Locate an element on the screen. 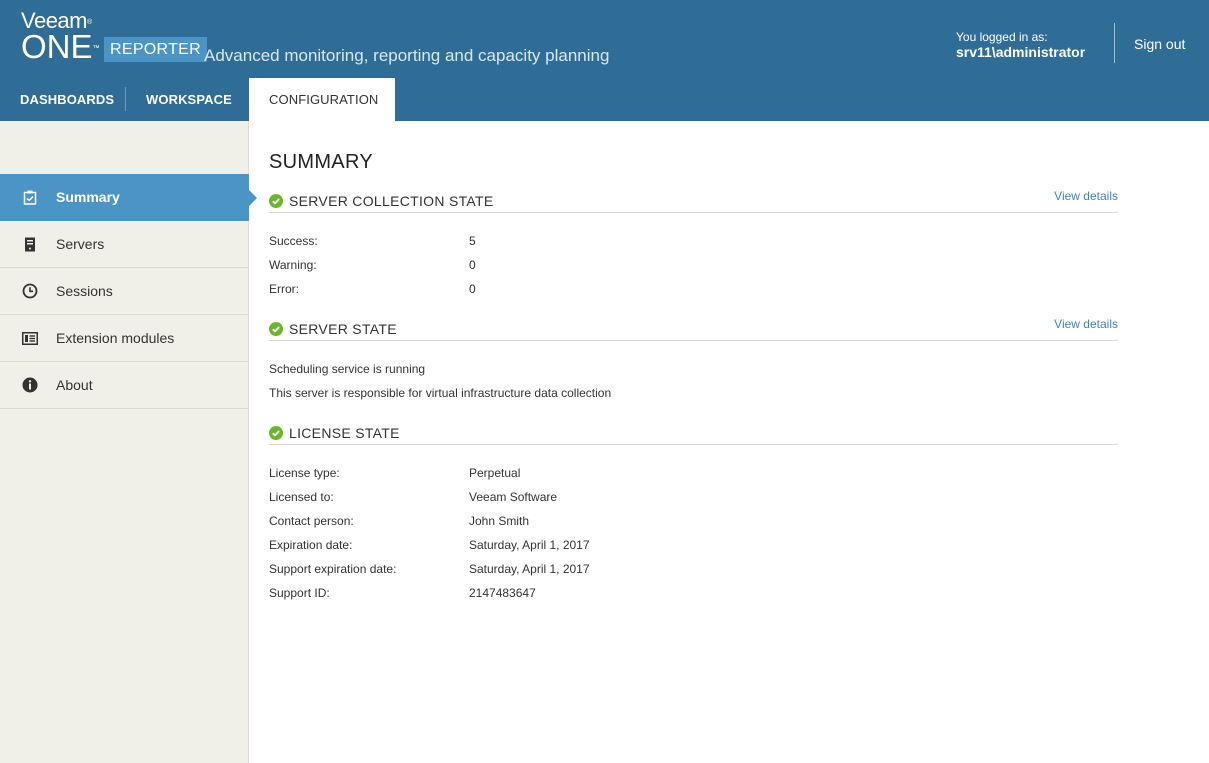 Image resolution: width=1209 pixels, height=763 pixels. tab-dashboards: DASHBOARDS is located at coordinates (62, 99).